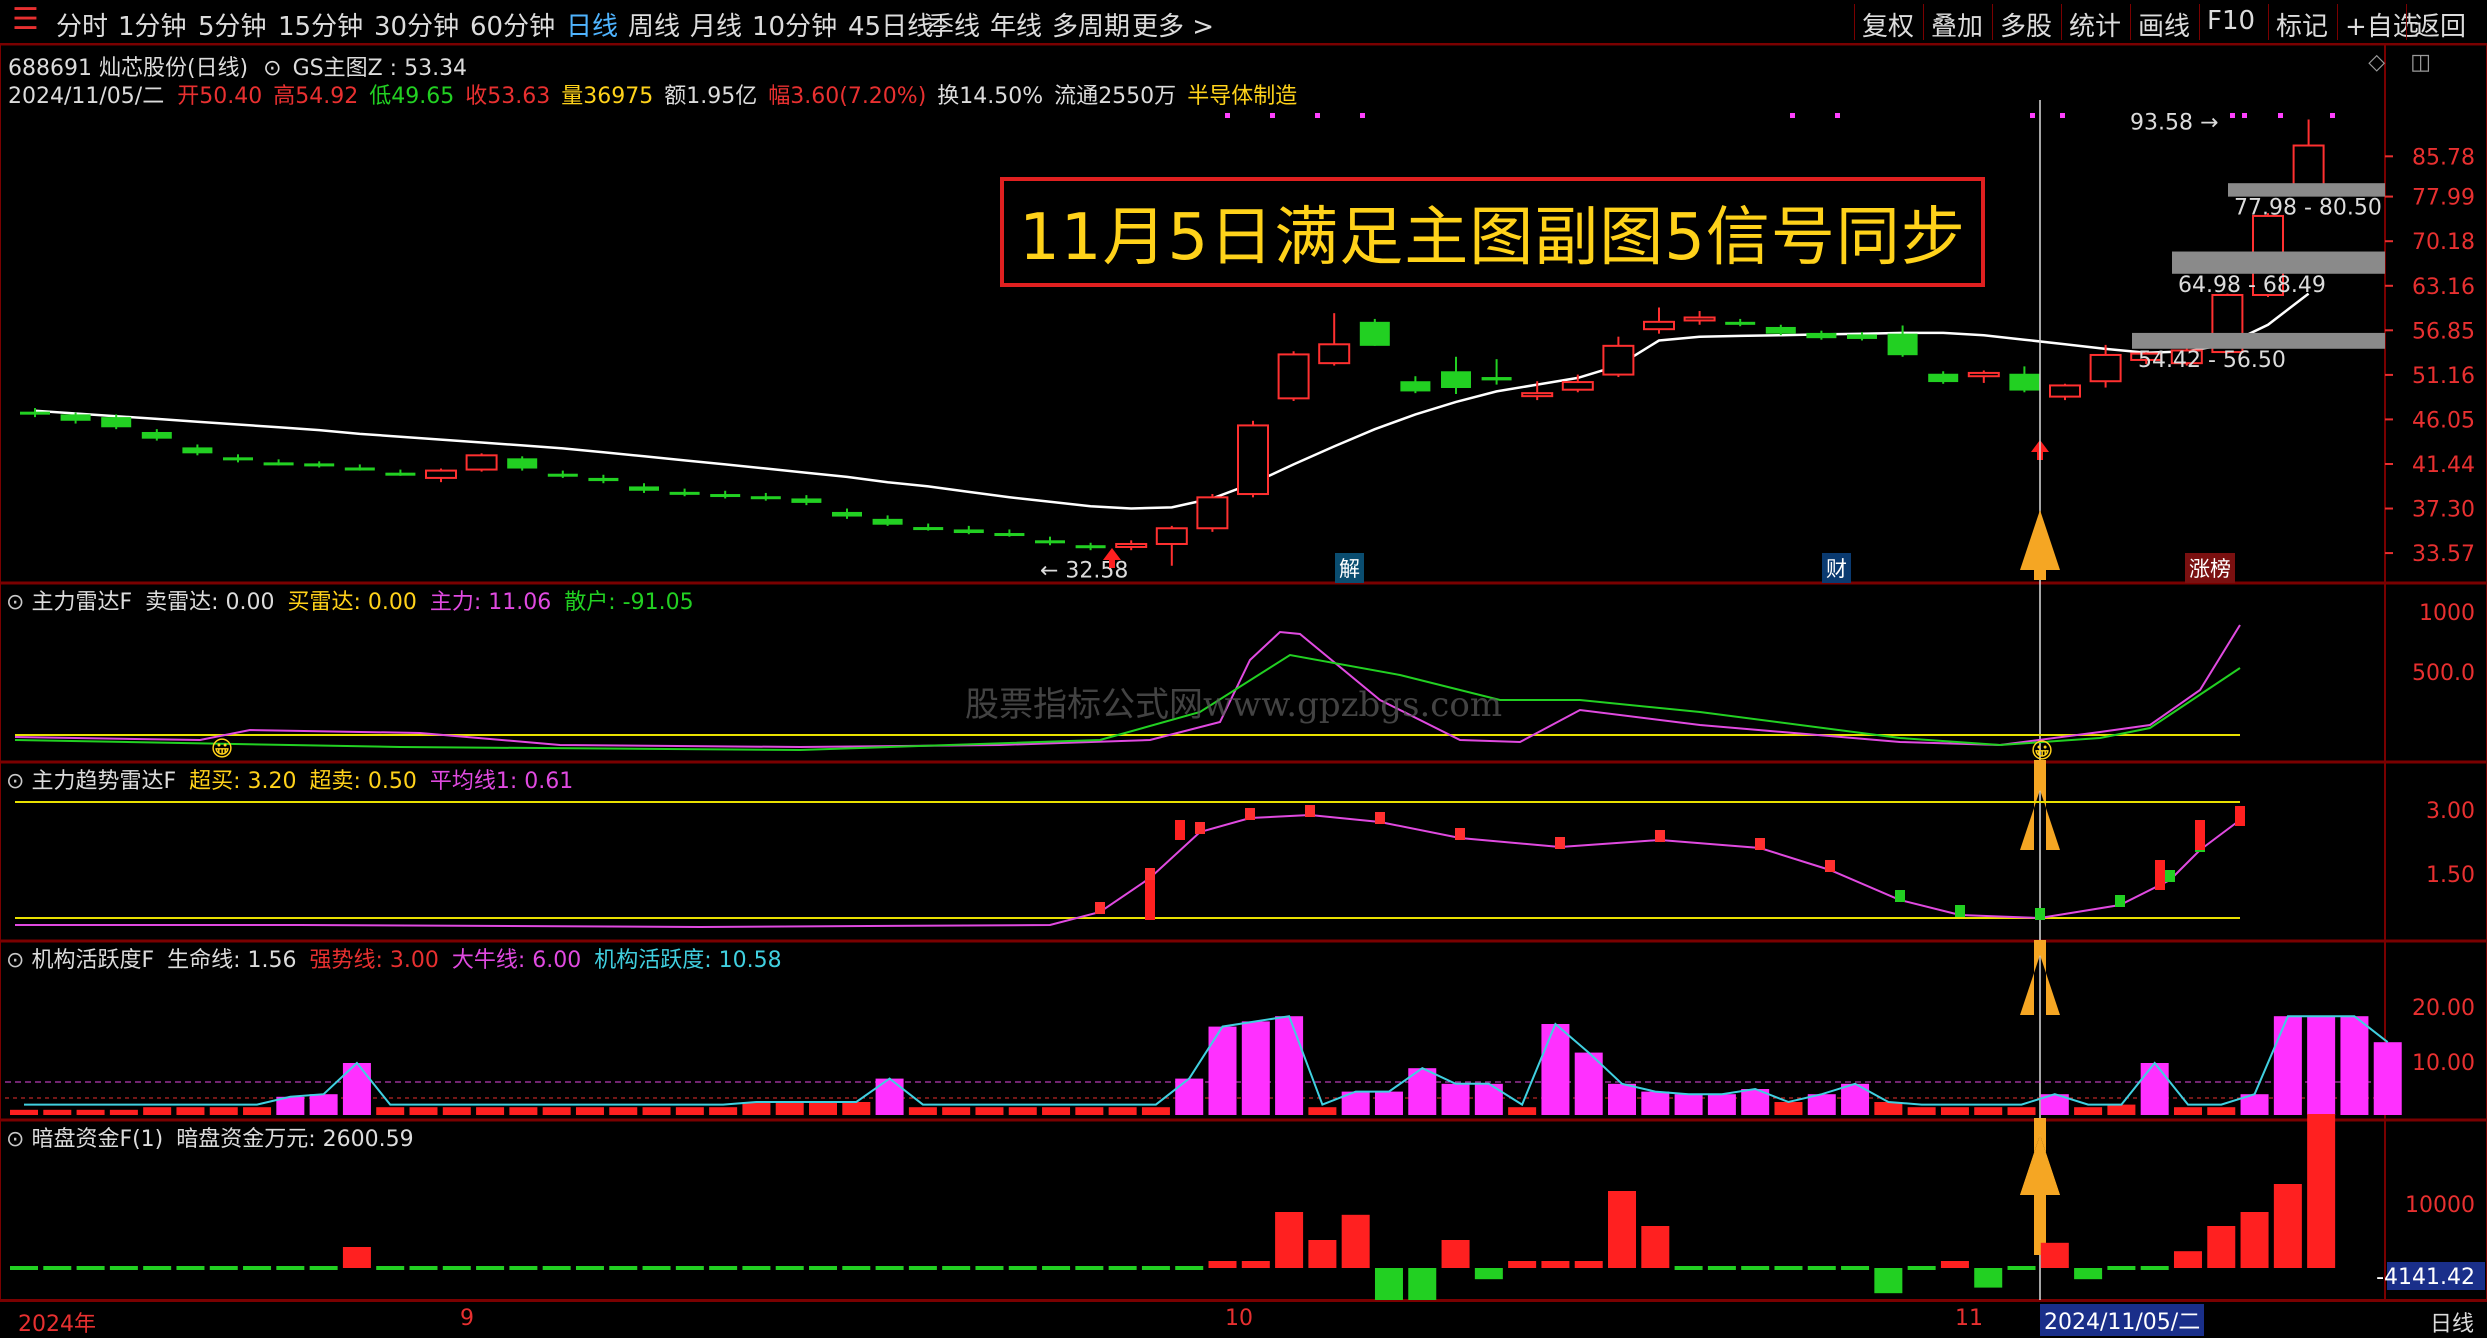 The width and height of the screenshot is (2487, 1338). Describe the element at coordinates (97, 1139) in the screenshot. I see `panel4-name: 暗盘资金F(1)` at that location.